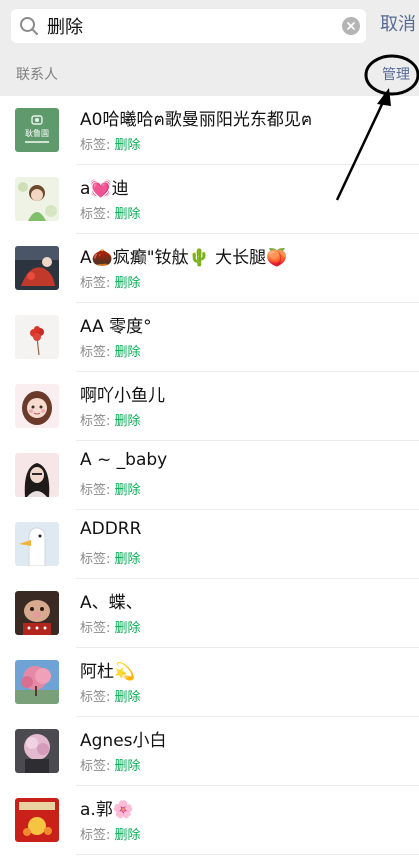  I want to click on contact-row: 阿杜💫 标签: 删除, so click(209, 682).